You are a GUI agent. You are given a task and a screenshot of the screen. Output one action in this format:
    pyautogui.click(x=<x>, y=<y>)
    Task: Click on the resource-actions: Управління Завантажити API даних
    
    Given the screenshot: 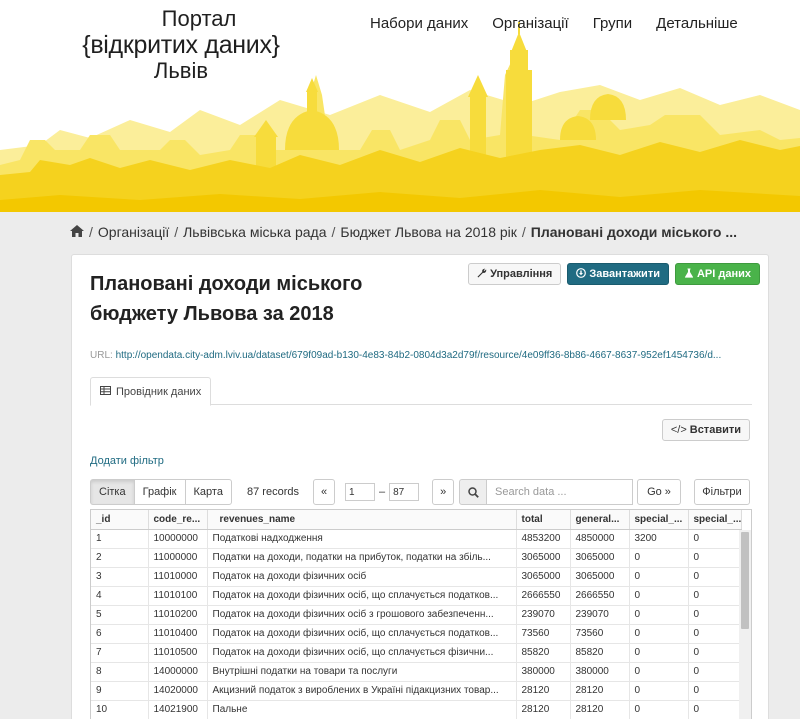 What is the action you would take?
    pyautogui.click(x=614, y=274)
    